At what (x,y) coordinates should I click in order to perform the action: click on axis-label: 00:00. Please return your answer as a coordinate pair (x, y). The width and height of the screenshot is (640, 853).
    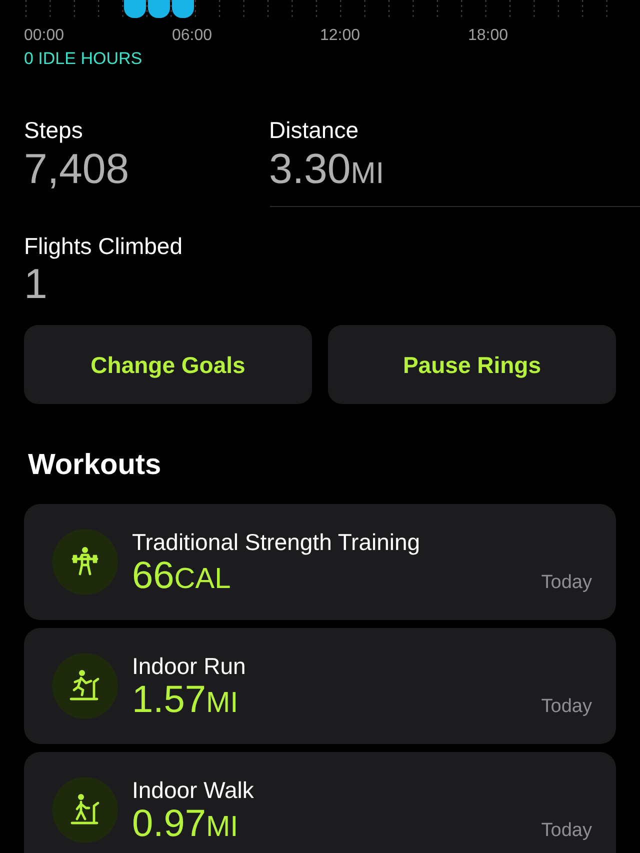
    Looking at the image, I should click on (45, 36).